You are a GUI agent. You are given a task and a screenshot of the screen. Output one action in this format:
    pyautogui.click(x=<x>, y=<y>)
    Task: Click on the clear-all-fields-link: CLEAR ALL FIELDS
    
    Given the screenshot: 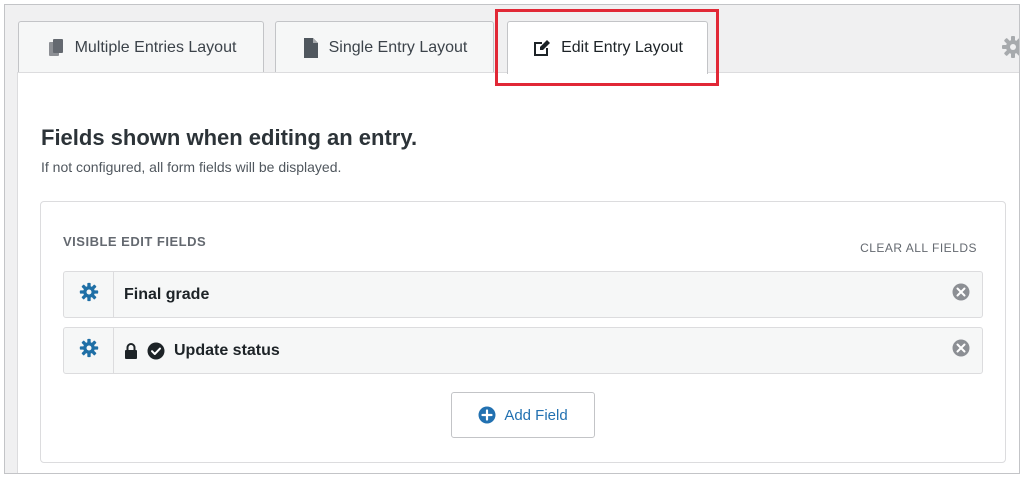 What is the action you would take?
    pyautogui.click(x=918, y=248)
    